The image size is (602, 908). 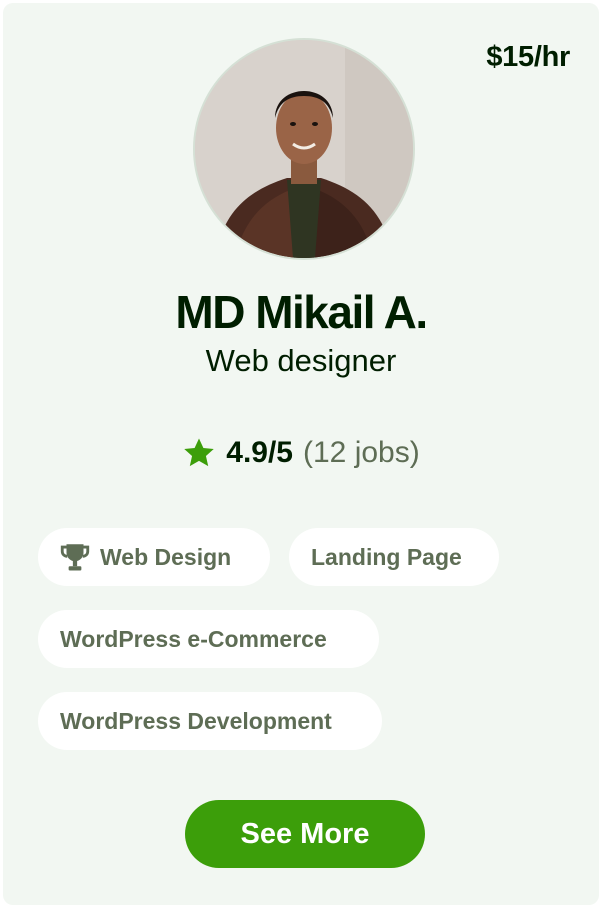 I want to click on skill-chip-landing-page: Landing Page, so click(x=394, y=557).